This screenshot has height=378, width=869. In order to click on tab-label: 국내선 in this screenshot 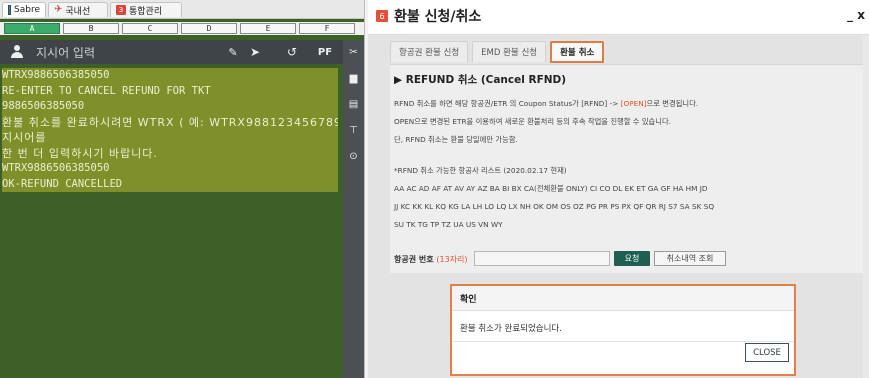, I will do `click(78, 11)`.